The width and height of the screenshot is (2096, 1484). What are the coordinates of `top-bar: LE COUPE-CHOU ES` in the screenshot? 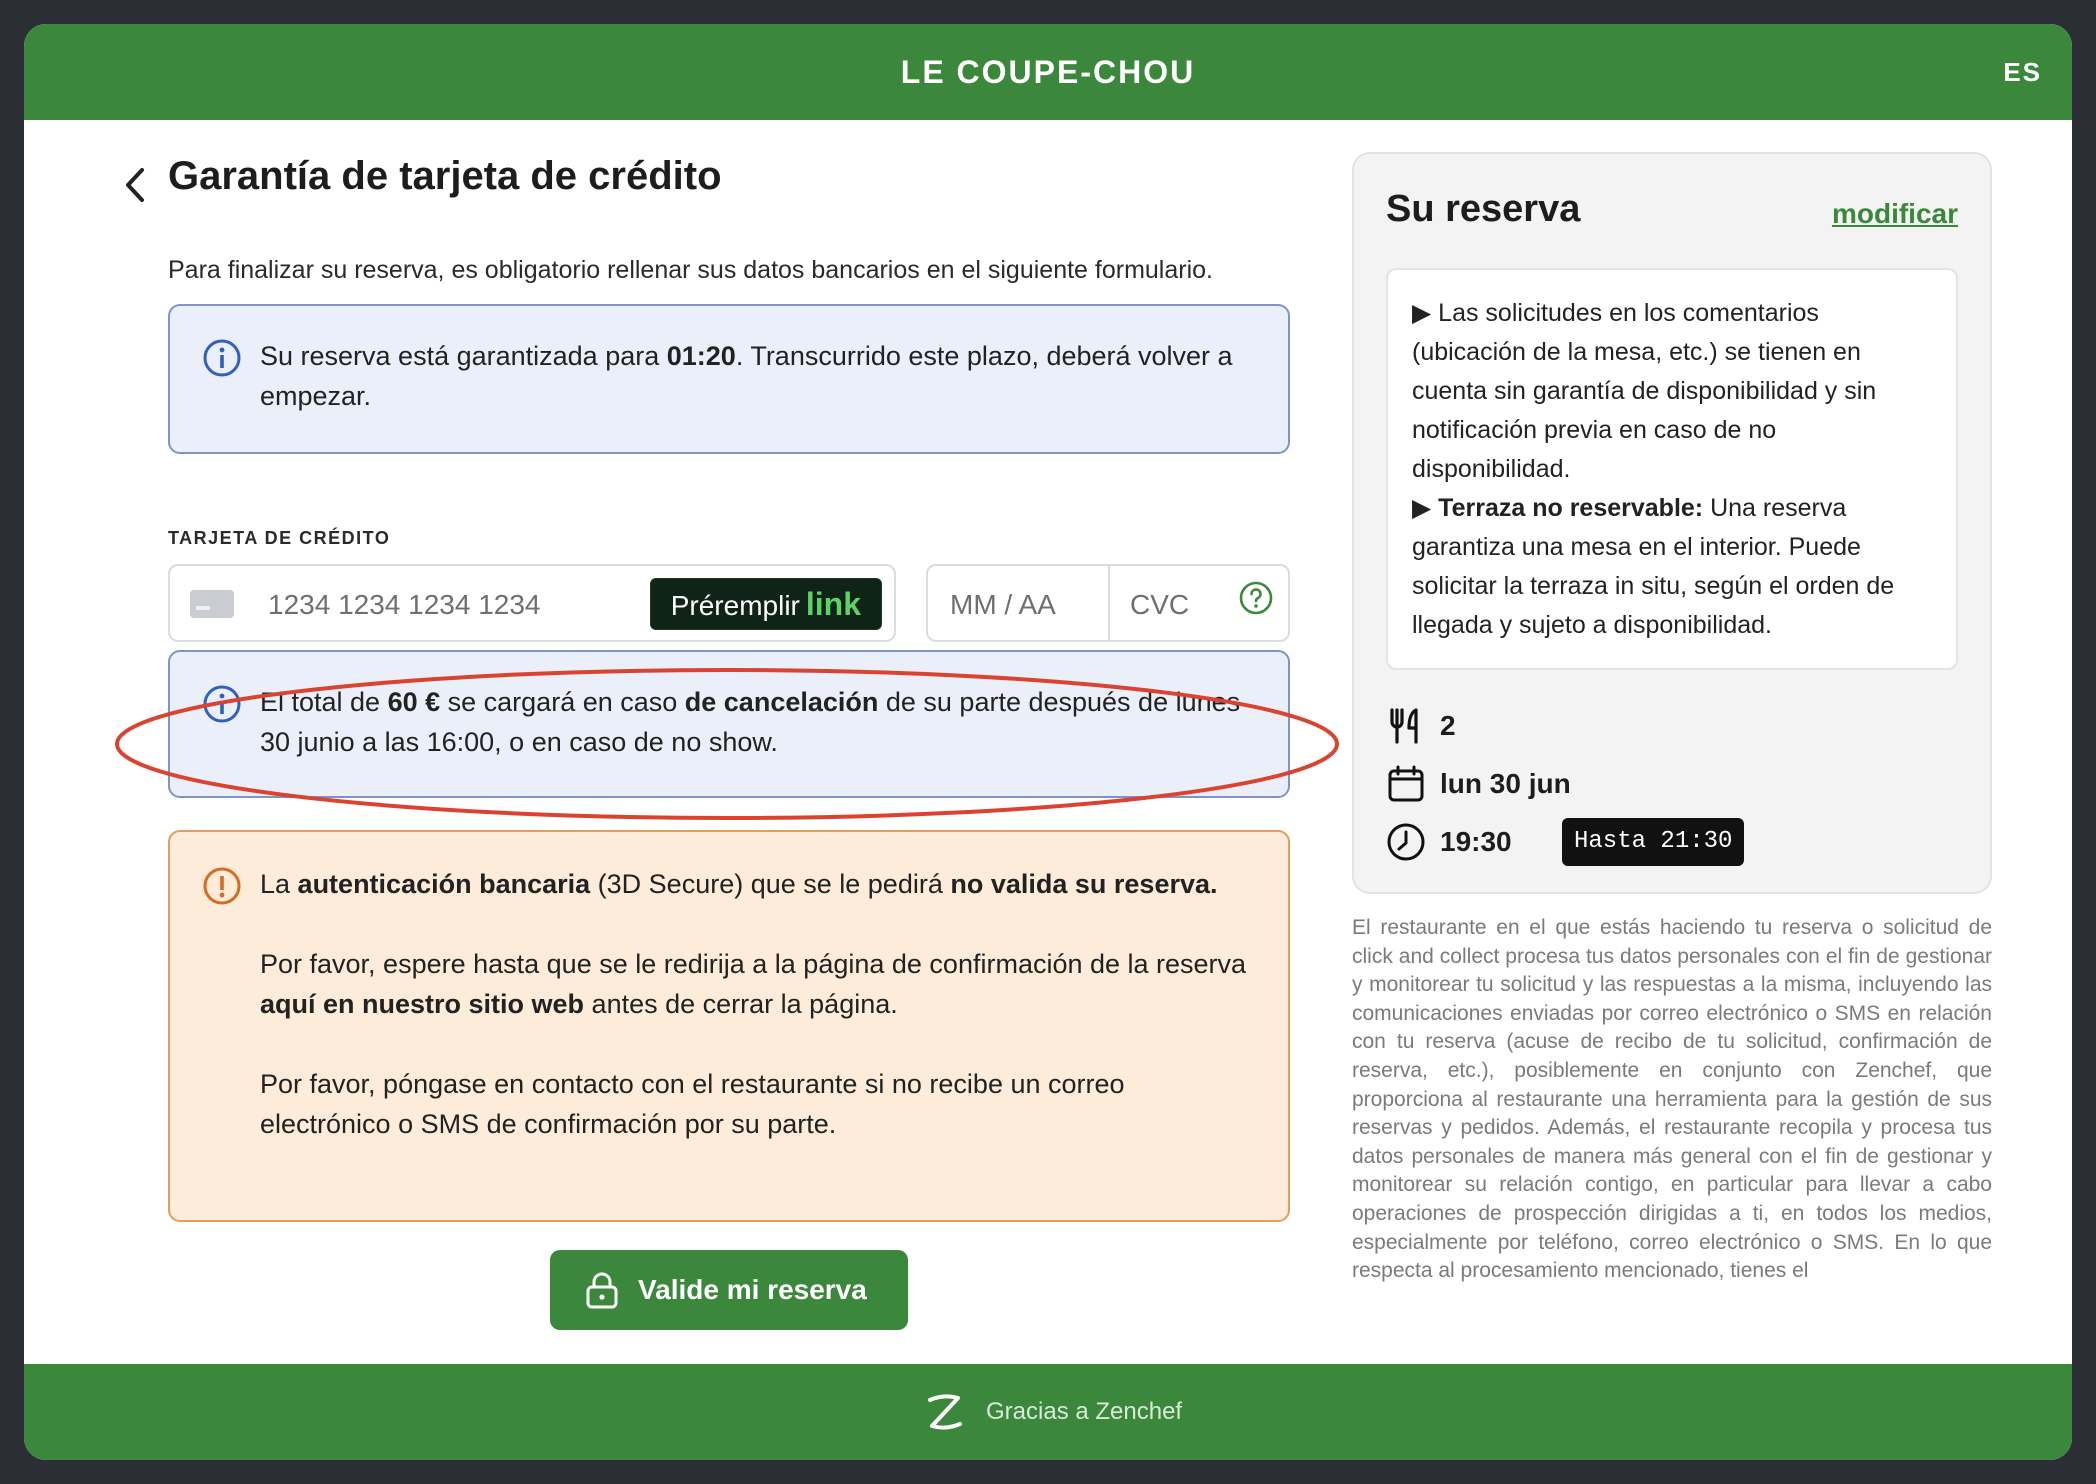 It's located at (1048, 72).